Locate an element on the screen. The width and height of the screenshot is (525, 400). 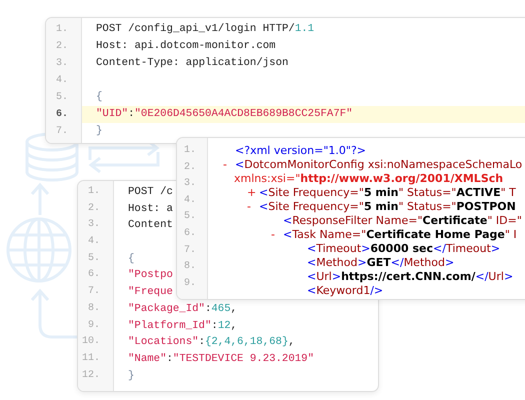
code-line: Content-Type: application/json is located at coordinates (192, 63).